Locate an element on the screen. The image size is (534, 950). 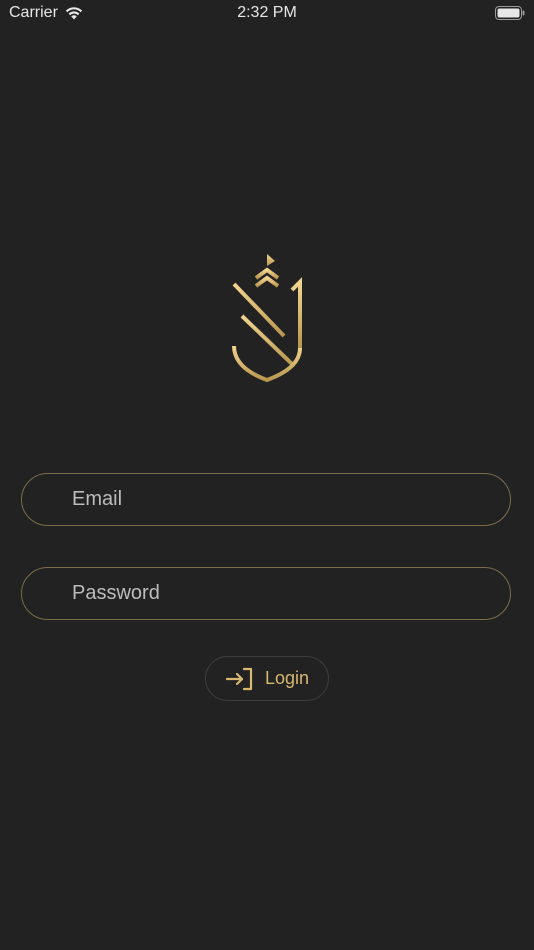
email-field is located at coordinates (266, 499).